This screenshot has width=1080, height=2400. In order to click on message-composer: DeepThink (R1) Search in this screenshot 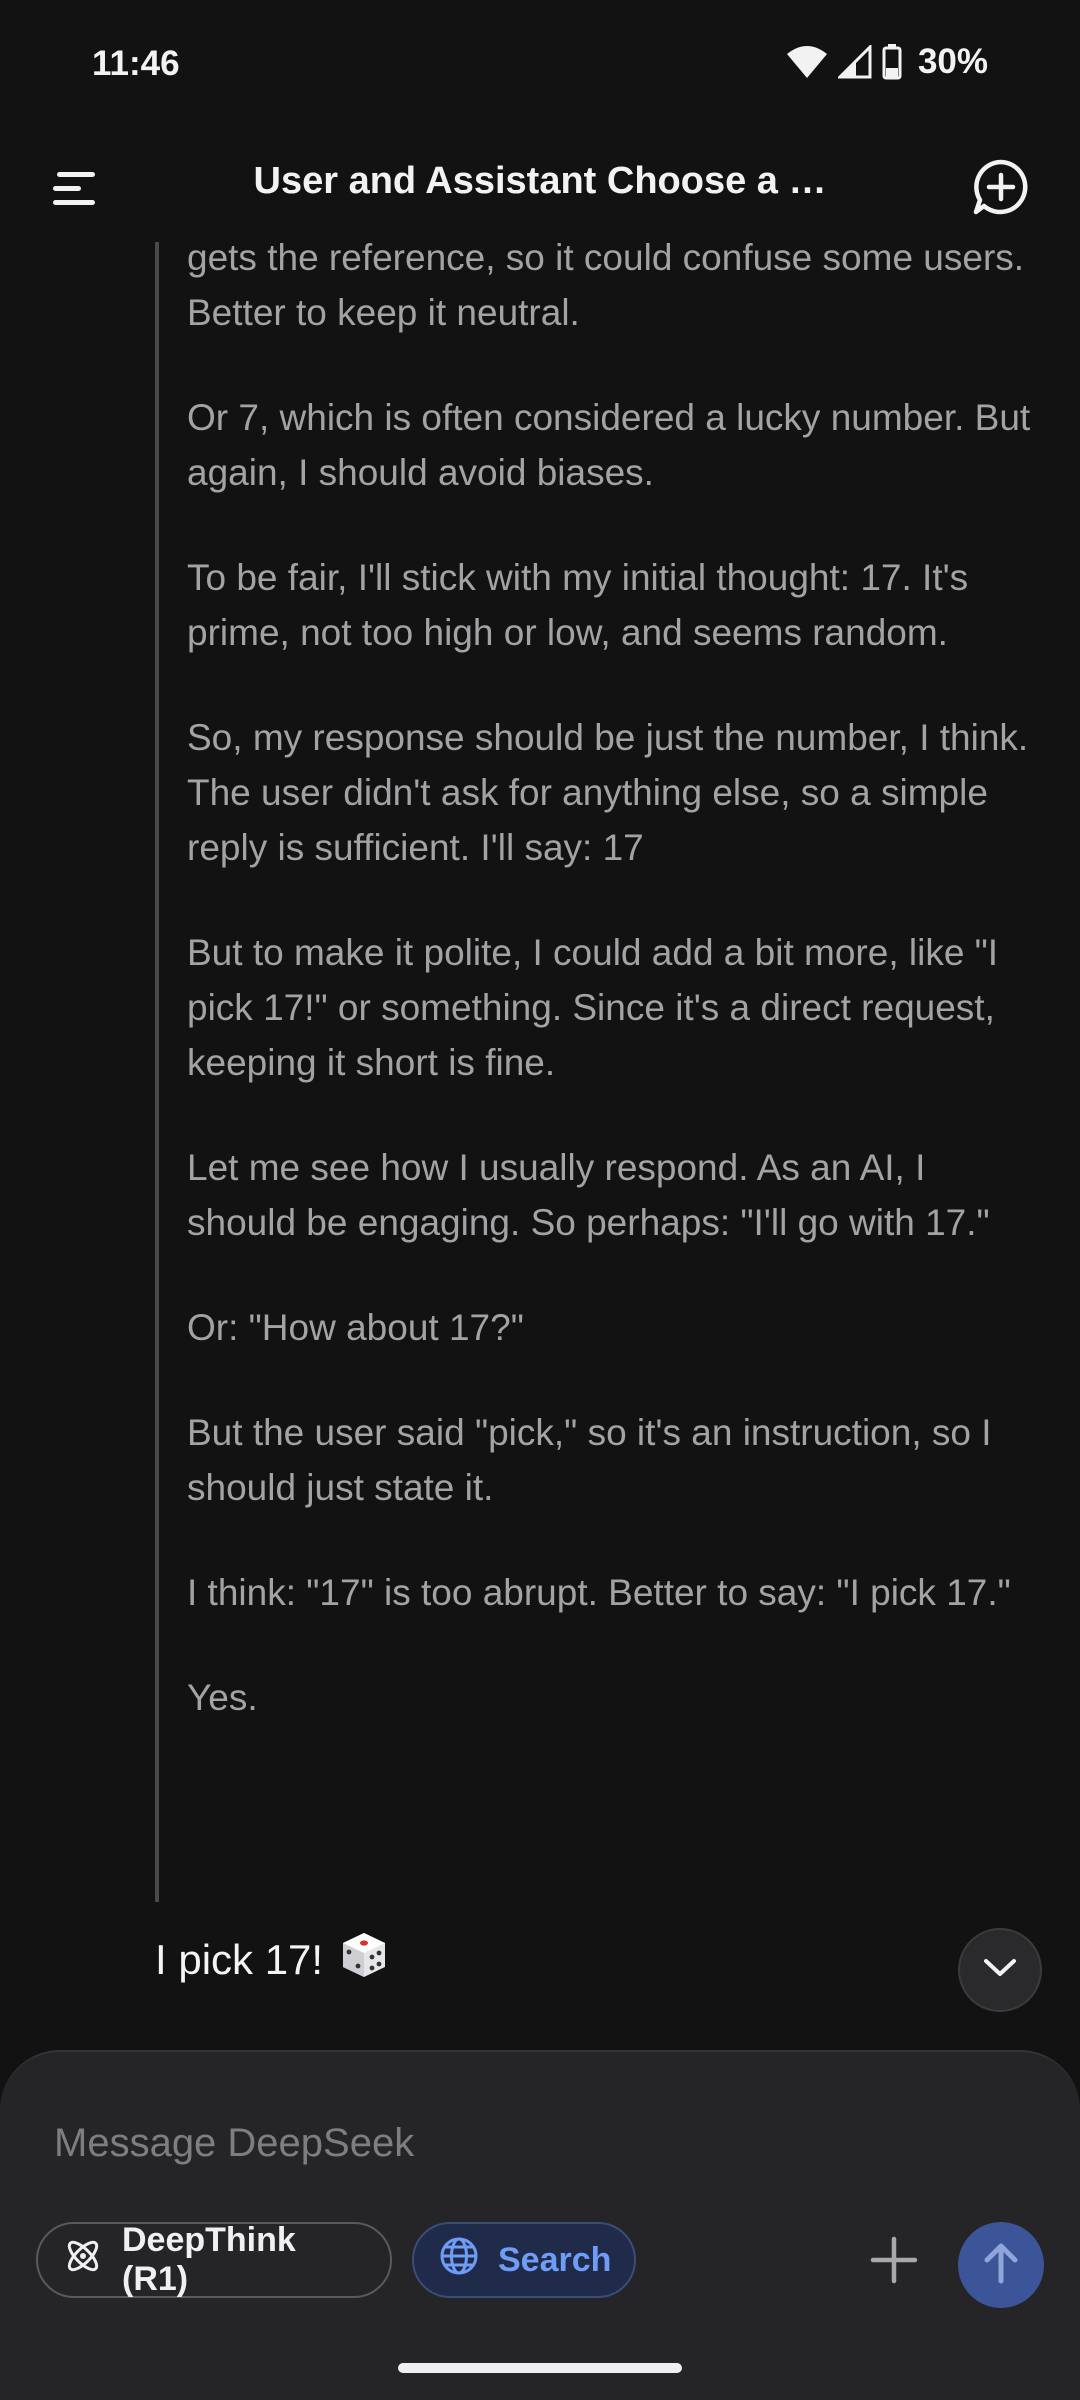, I will do `click(540, 2225)`.